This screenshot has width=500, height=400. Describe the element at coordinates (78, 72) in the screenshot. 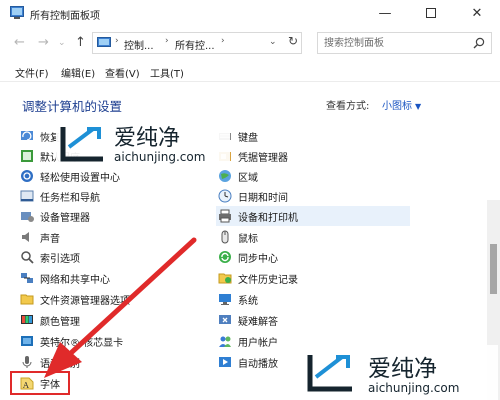

I see `menu-edit: 编辑(E)` at that location.